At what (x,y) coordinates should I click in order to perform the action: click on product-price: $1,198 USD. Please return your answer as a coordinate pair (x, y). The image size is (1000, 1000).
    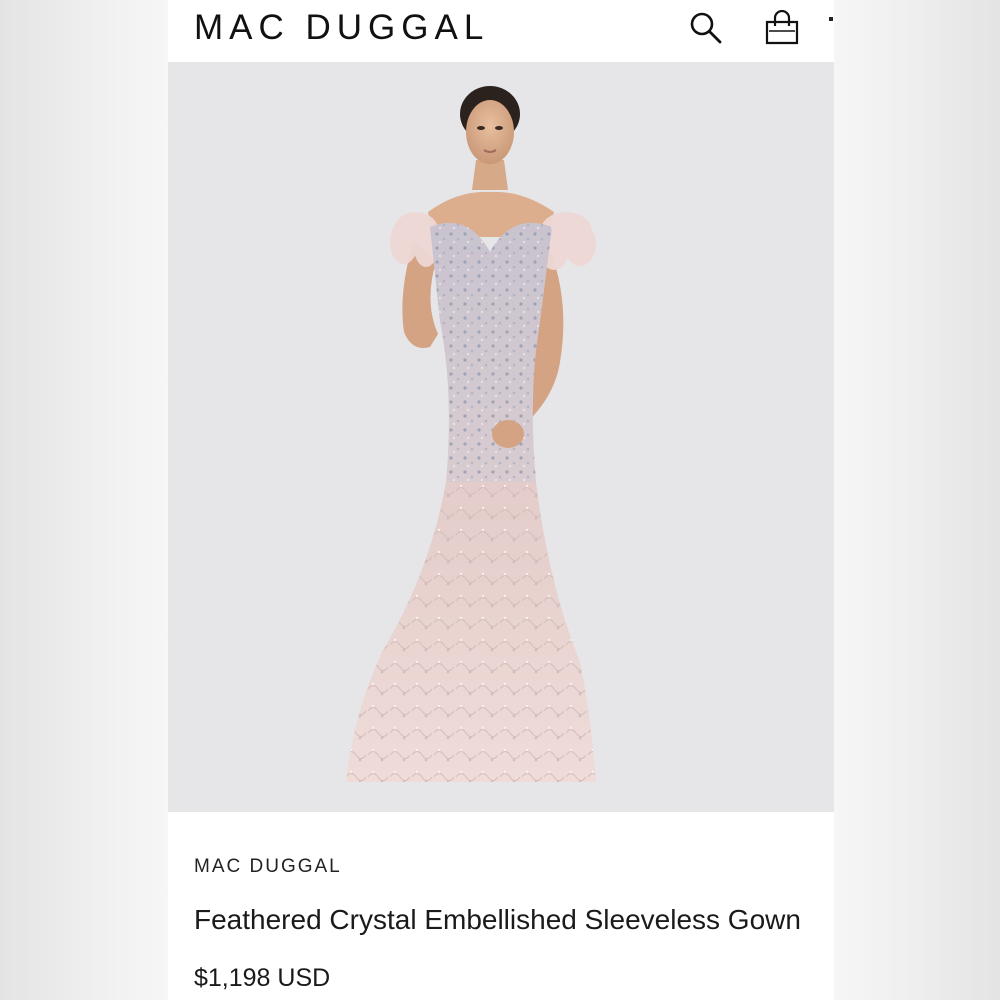
    Looking at the image, I should click on (262, 978).